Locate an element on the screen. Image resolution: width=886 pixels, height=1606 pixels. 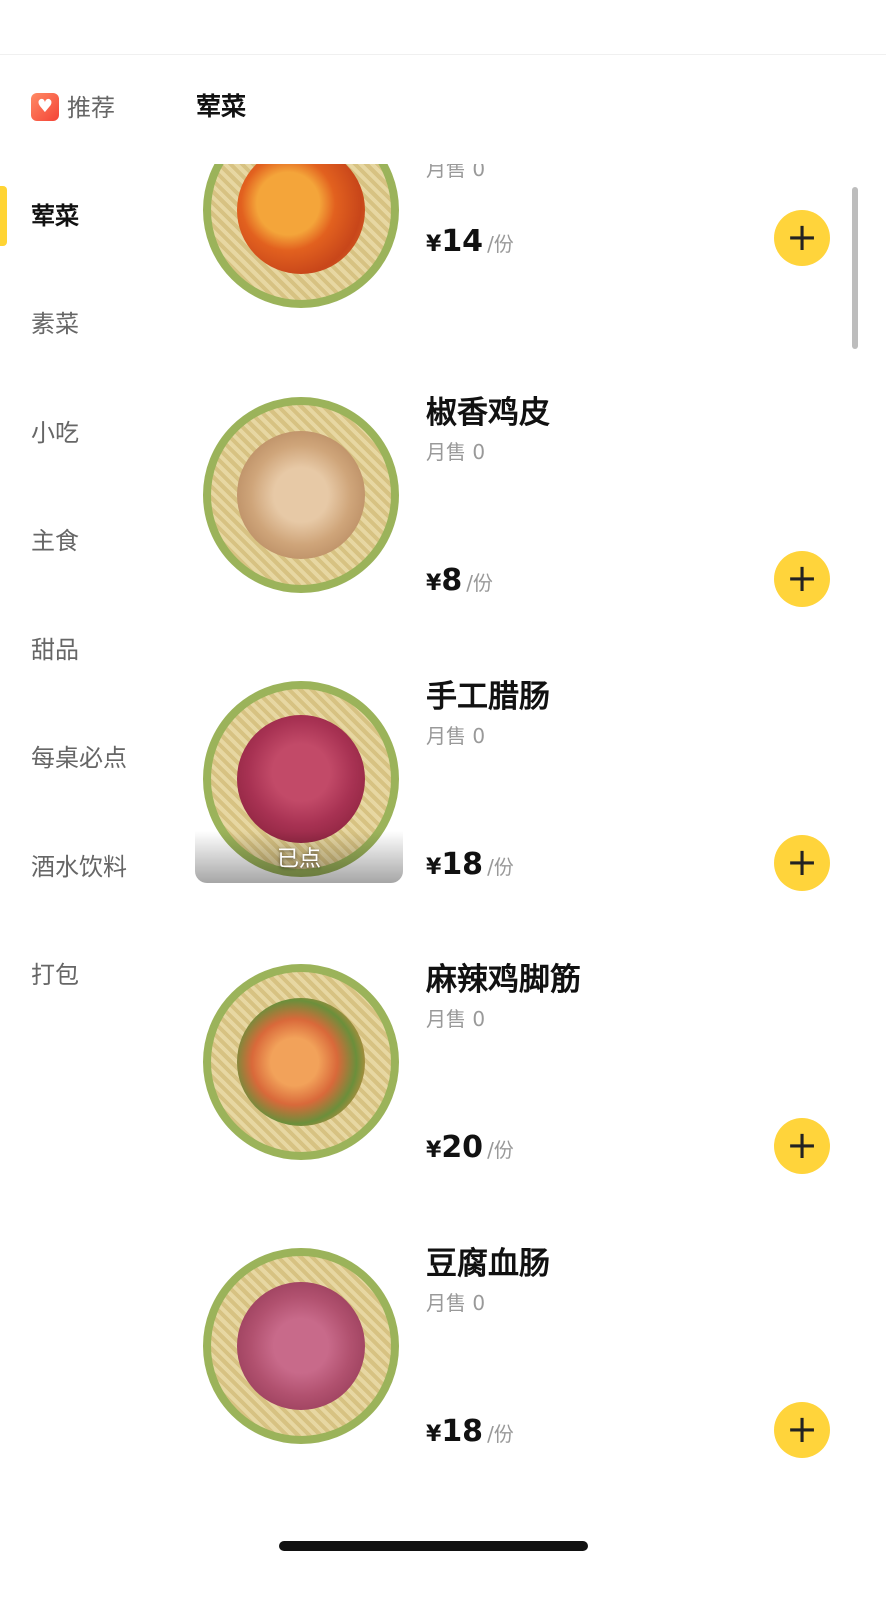
sidebar-item-drinks: 酒水饮料 is located at coordinates (79, 867).